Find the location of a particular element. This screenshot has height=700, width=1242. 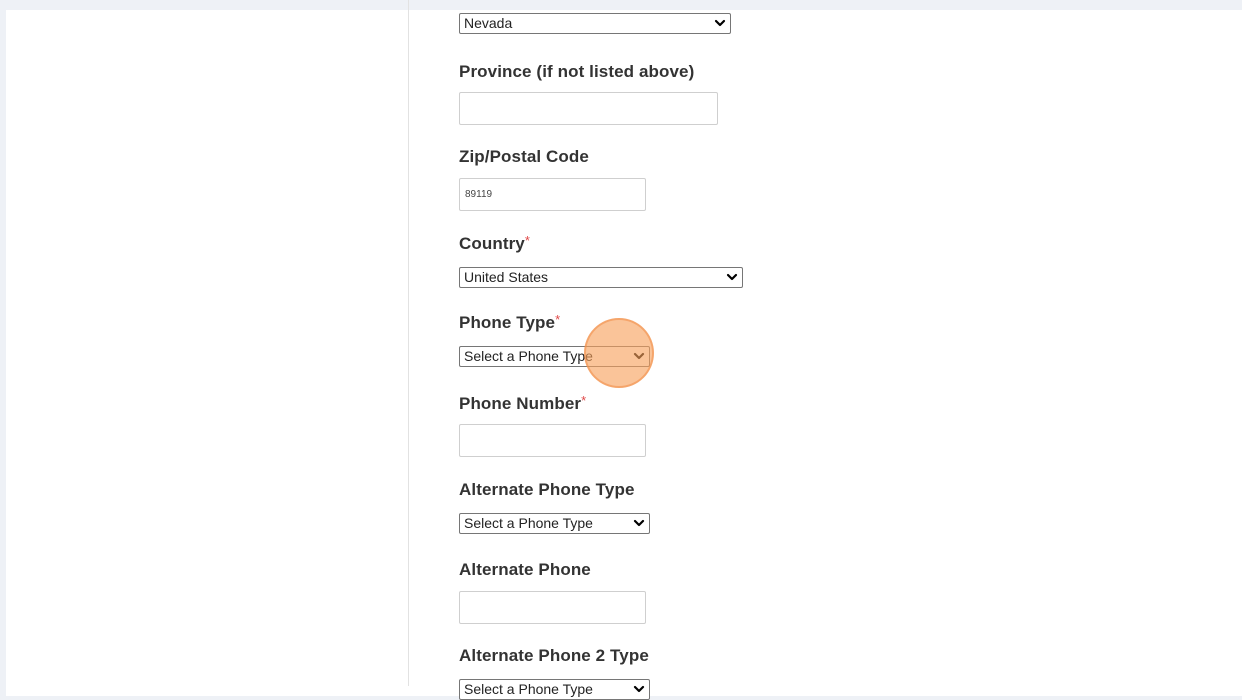

alt-phone2-type-select: Select a Phone Type is located at coordinates (554, 689).